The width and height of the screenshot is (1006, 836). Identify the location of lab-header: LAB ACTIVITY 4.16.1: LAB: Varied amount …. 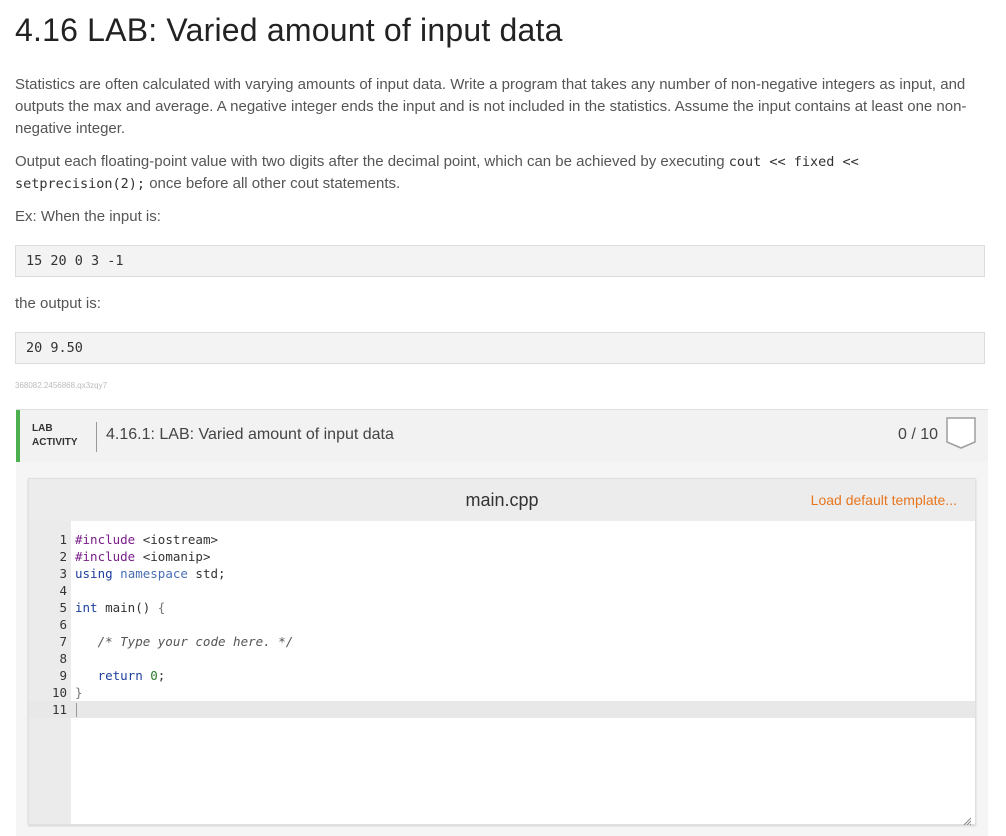
(502, 436).